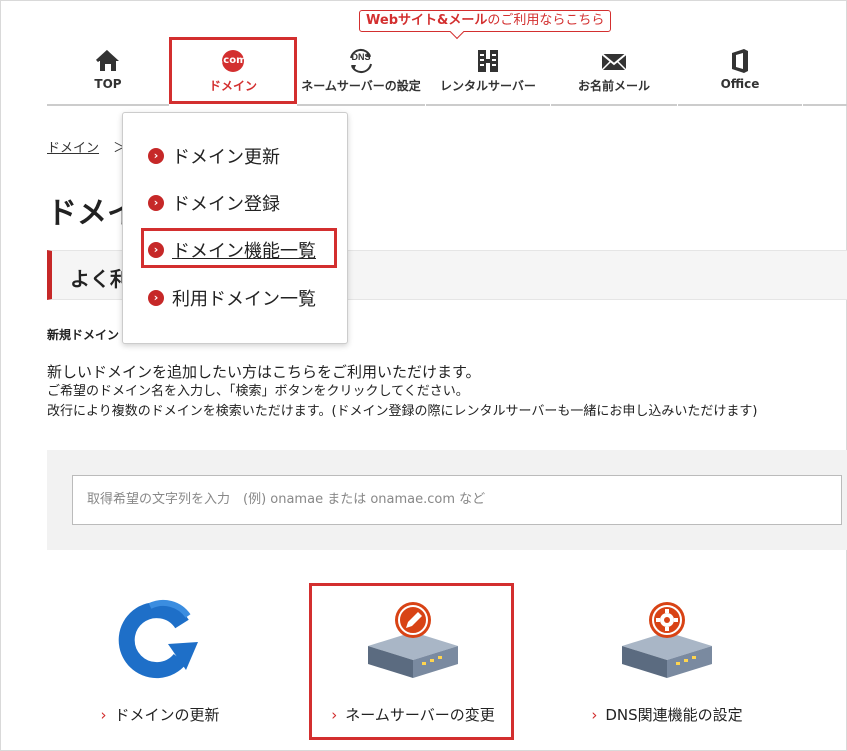  What do you see at coordinates (226, 204) in the screenshot?
I see `menu-item-label: ドメイン登録` at bounding box center [226, 204].